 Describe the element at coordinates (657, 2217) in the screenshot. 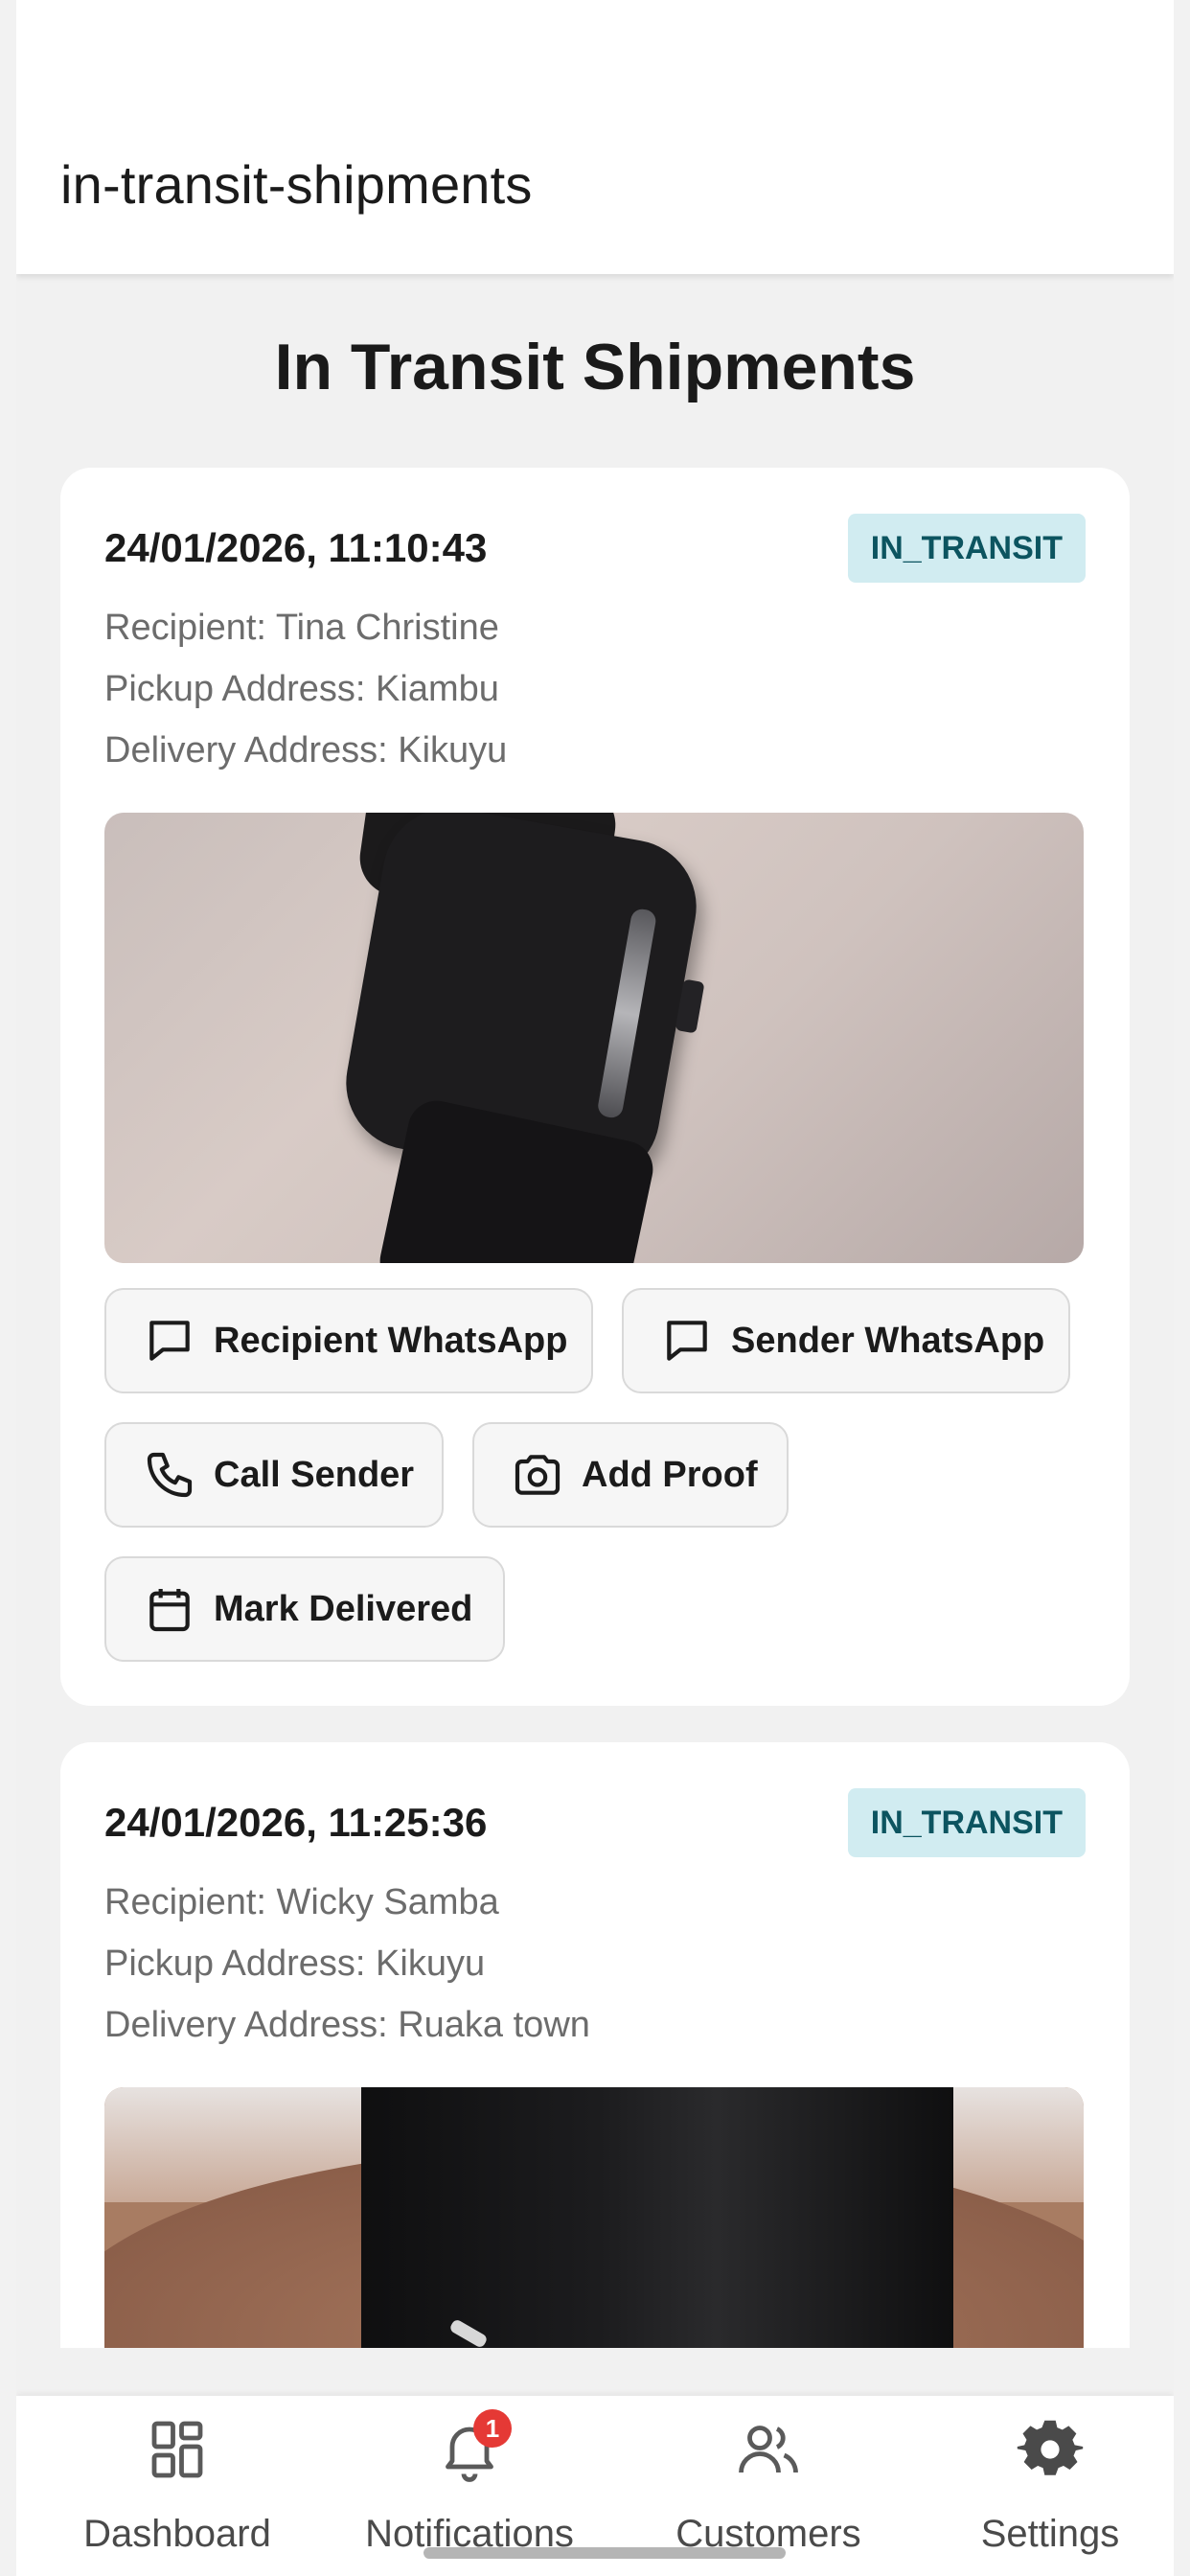

I see `bottle-shape` at that location.